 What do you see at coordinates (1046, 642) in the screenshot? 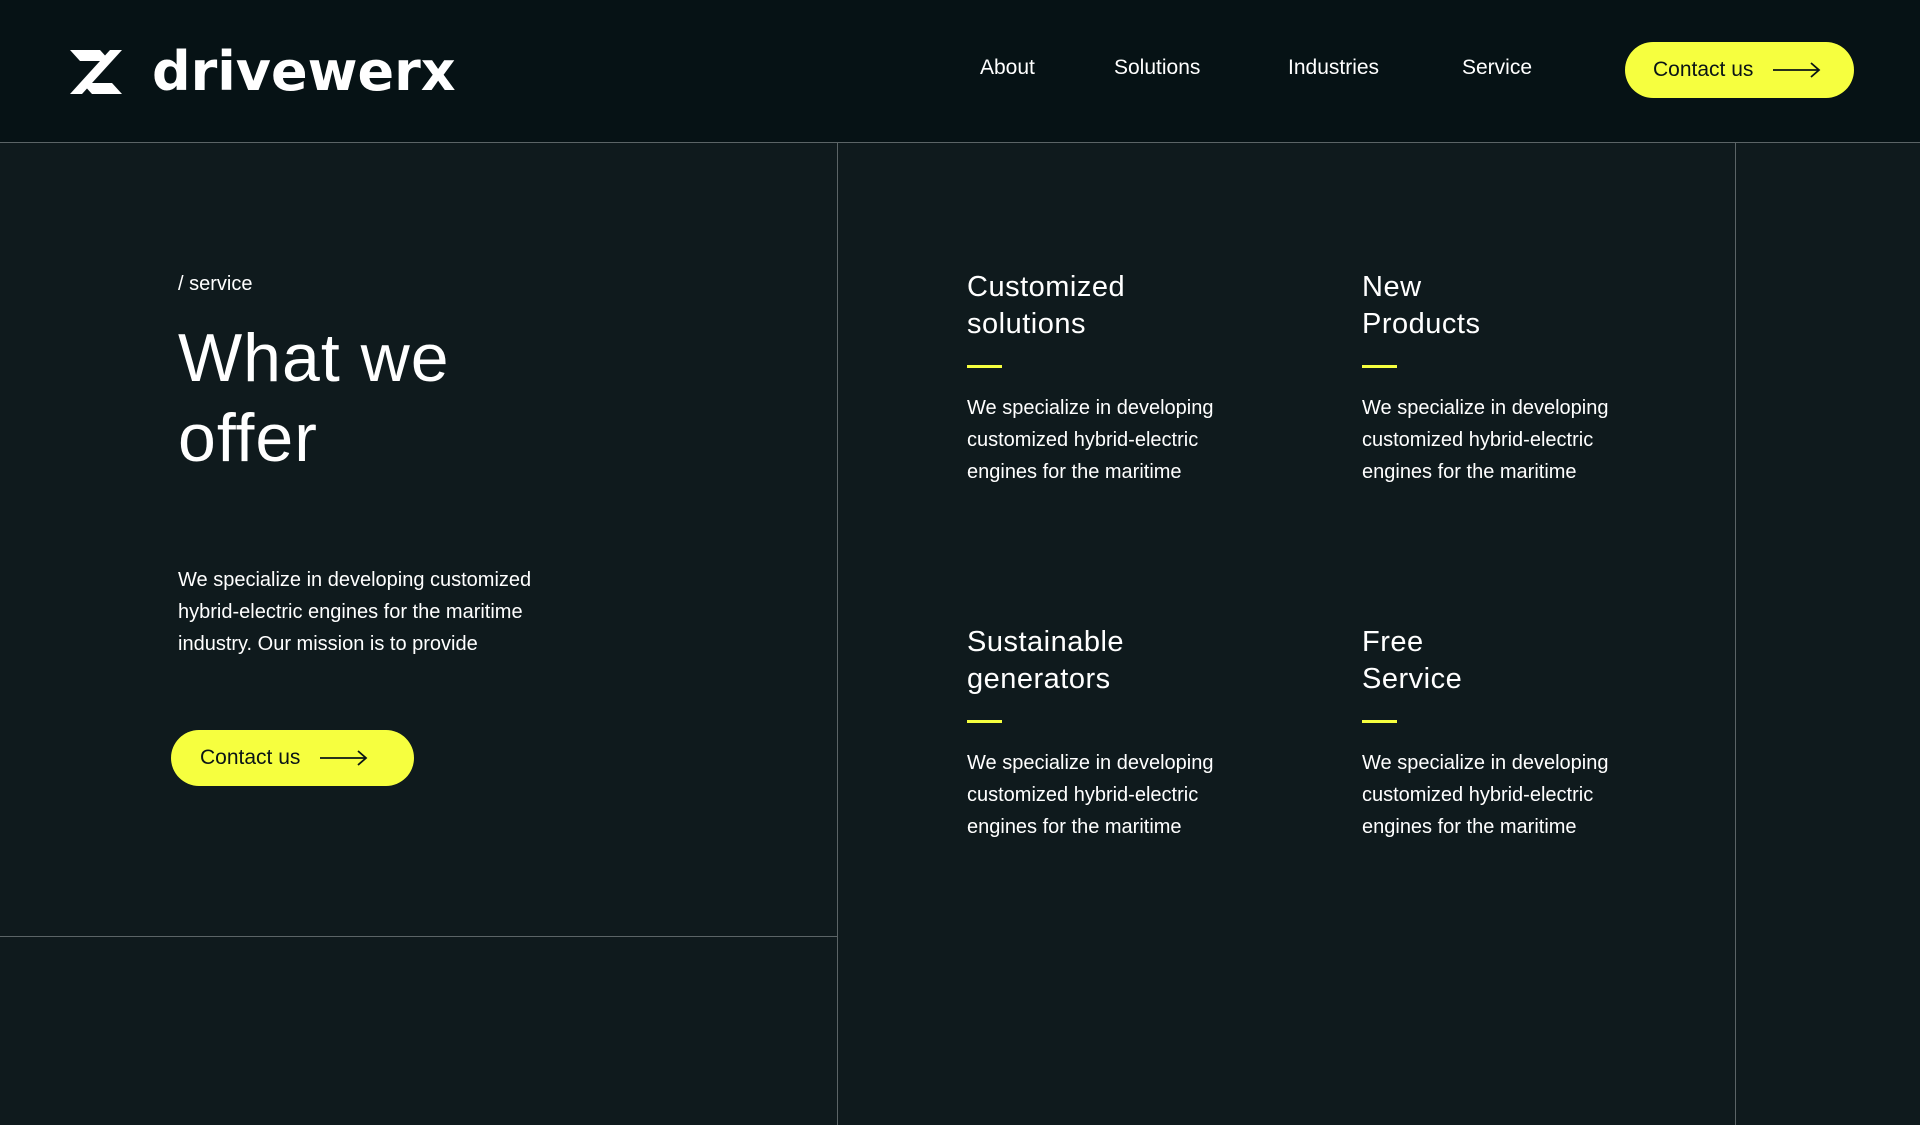
I see `service-card-title-line: Sustainable` at bounding box center [1046, 642].